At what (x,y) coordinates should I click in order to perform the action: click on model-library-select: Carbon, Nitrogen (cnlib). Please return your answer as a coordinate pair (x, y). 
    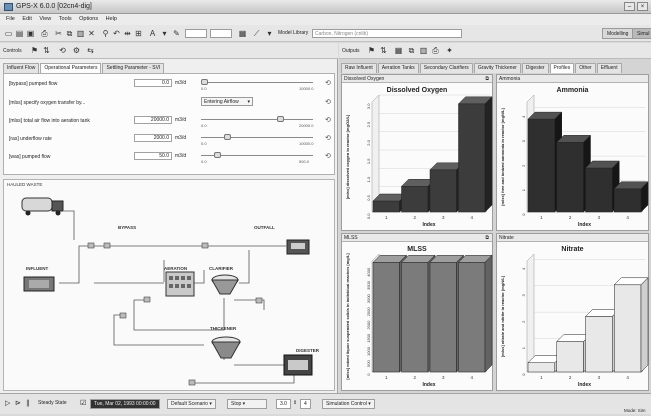
    Looking at the image, I should click on (387, 33).